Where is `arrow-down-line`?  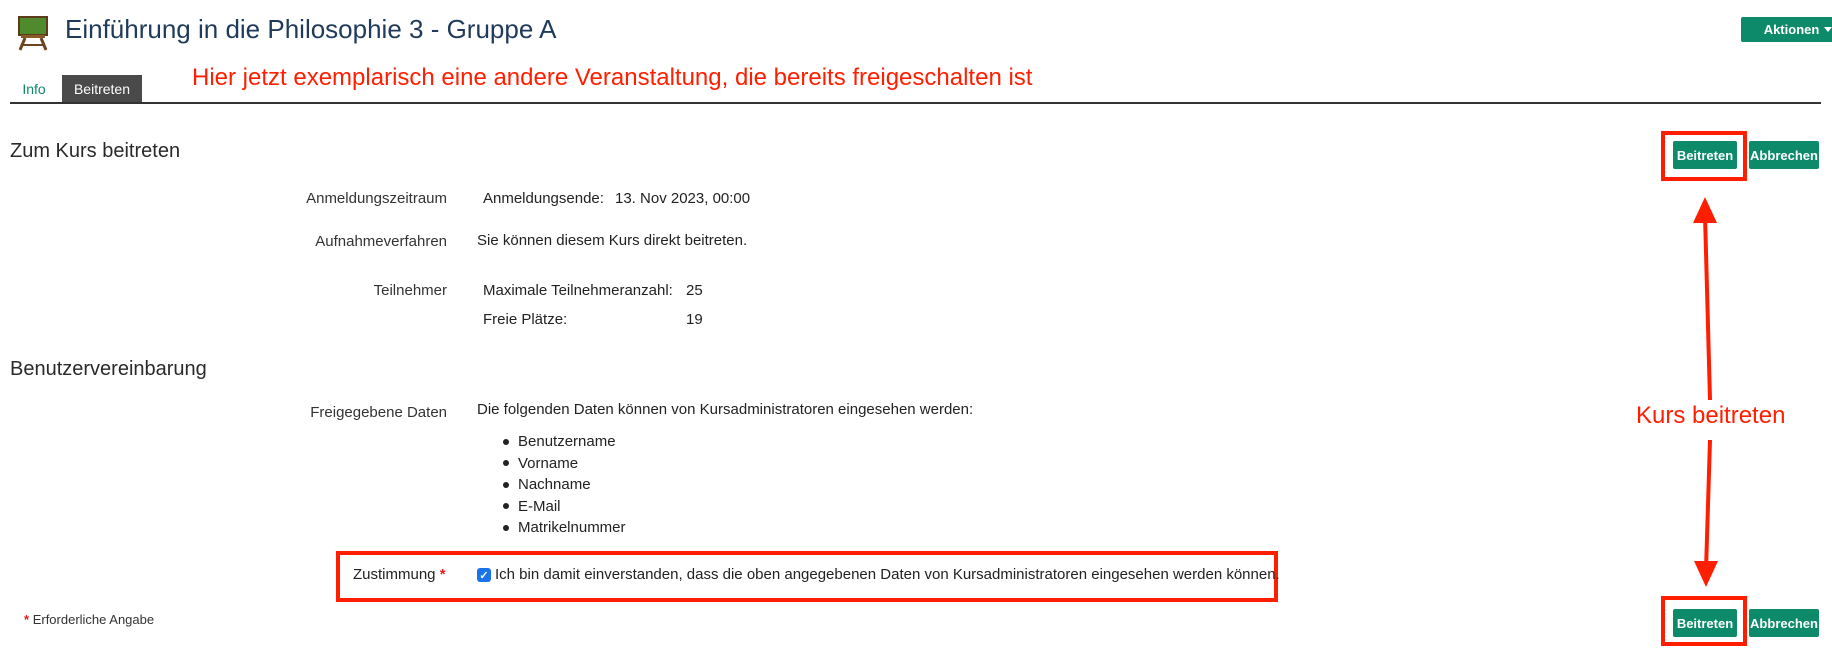 arrow-down-line is located at coordinates (1708, 505).